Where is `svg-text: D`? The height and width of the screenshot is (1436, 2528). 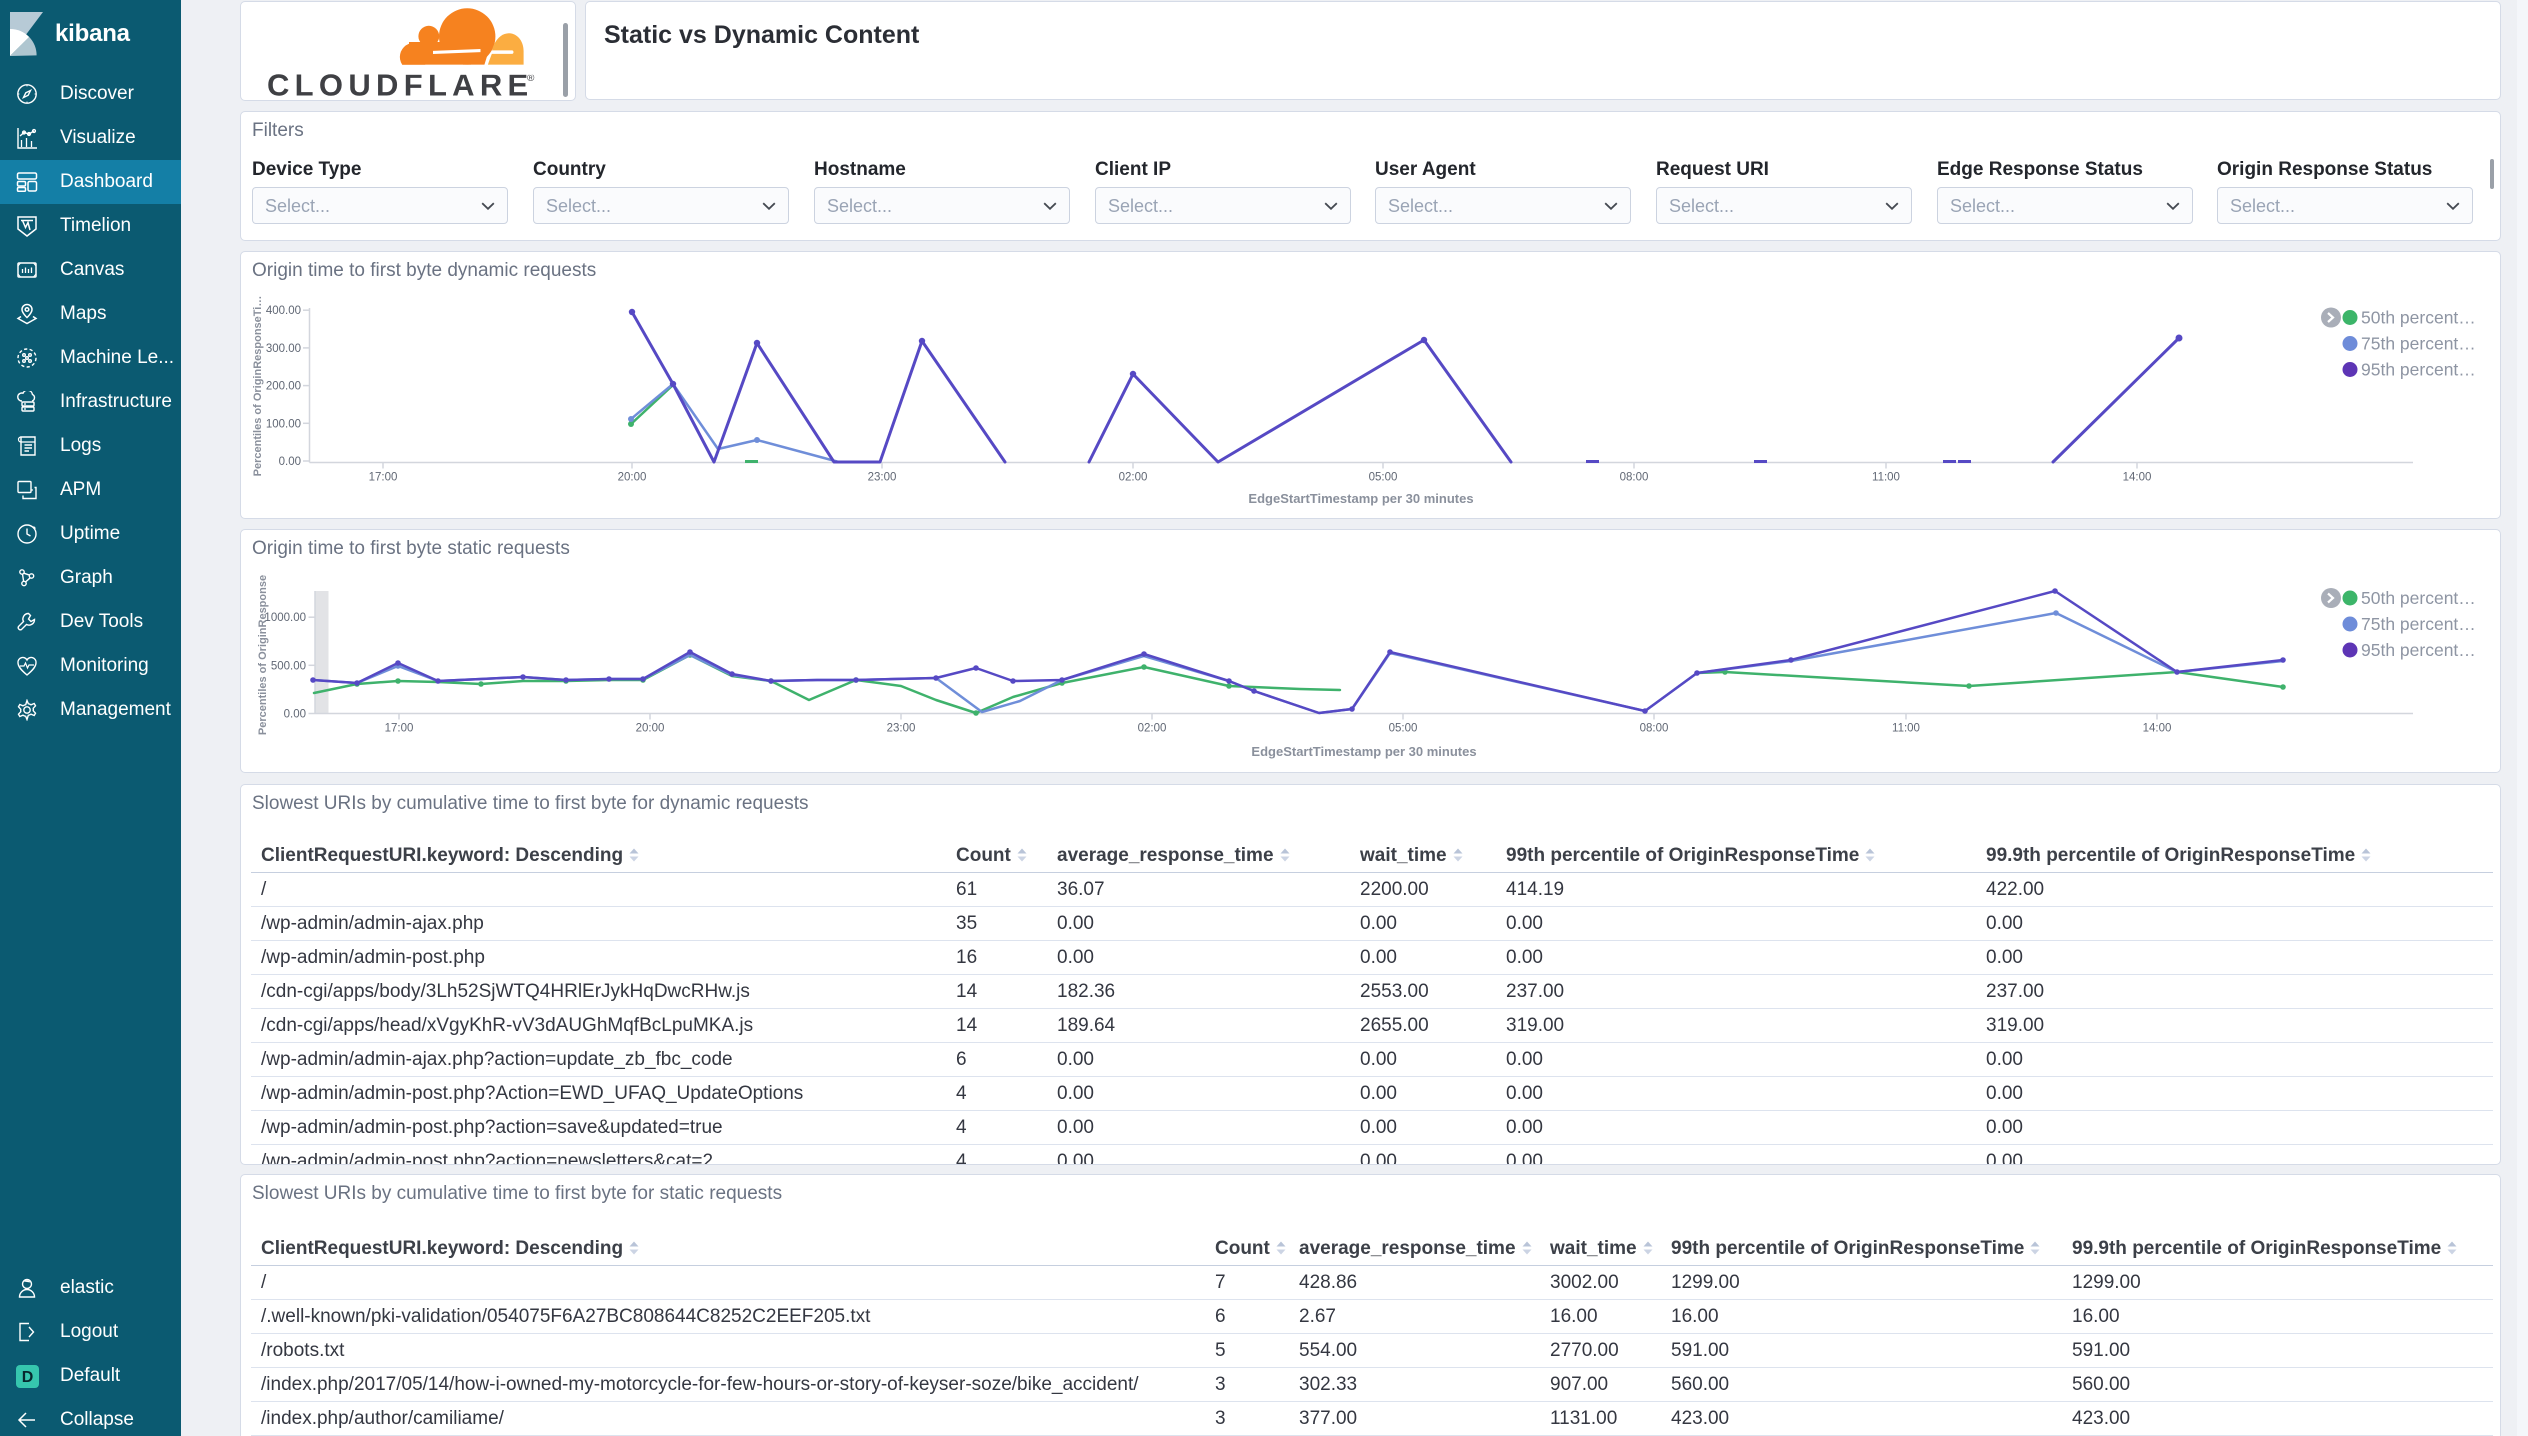
svg-text: D is located at coordinates (28, 1377).